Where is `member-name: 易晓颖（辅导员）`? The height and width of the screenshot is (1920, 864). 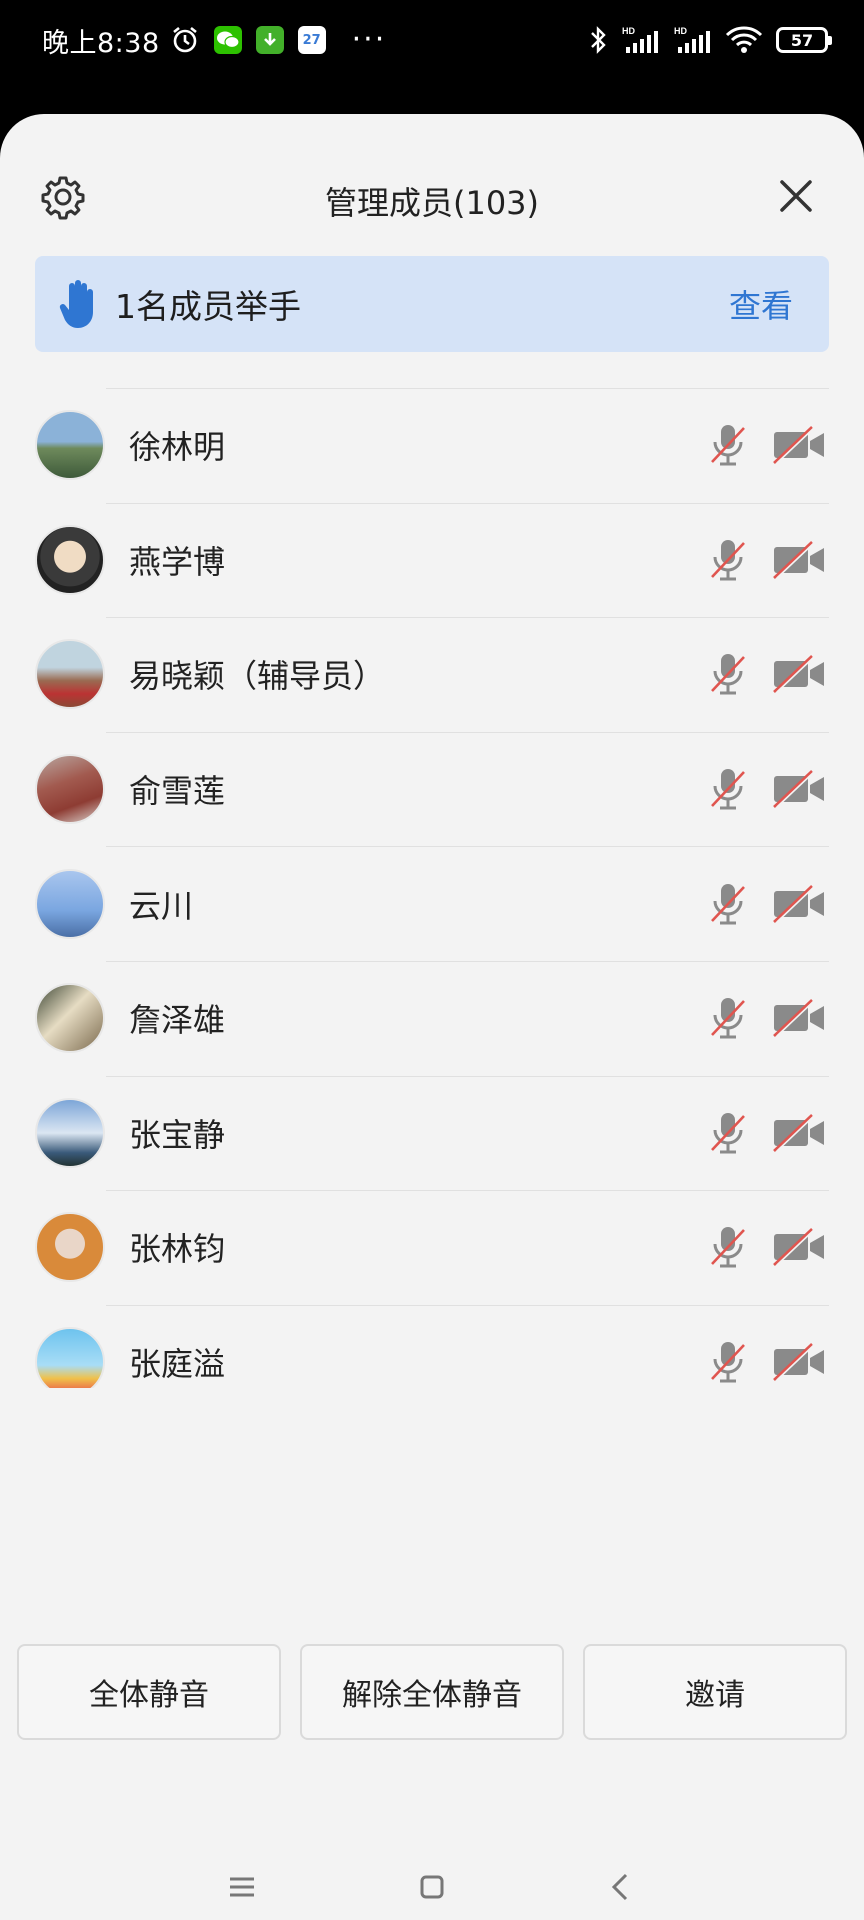
member-name: 易晓颖（辅导员） is located at coordinates (257, 676).